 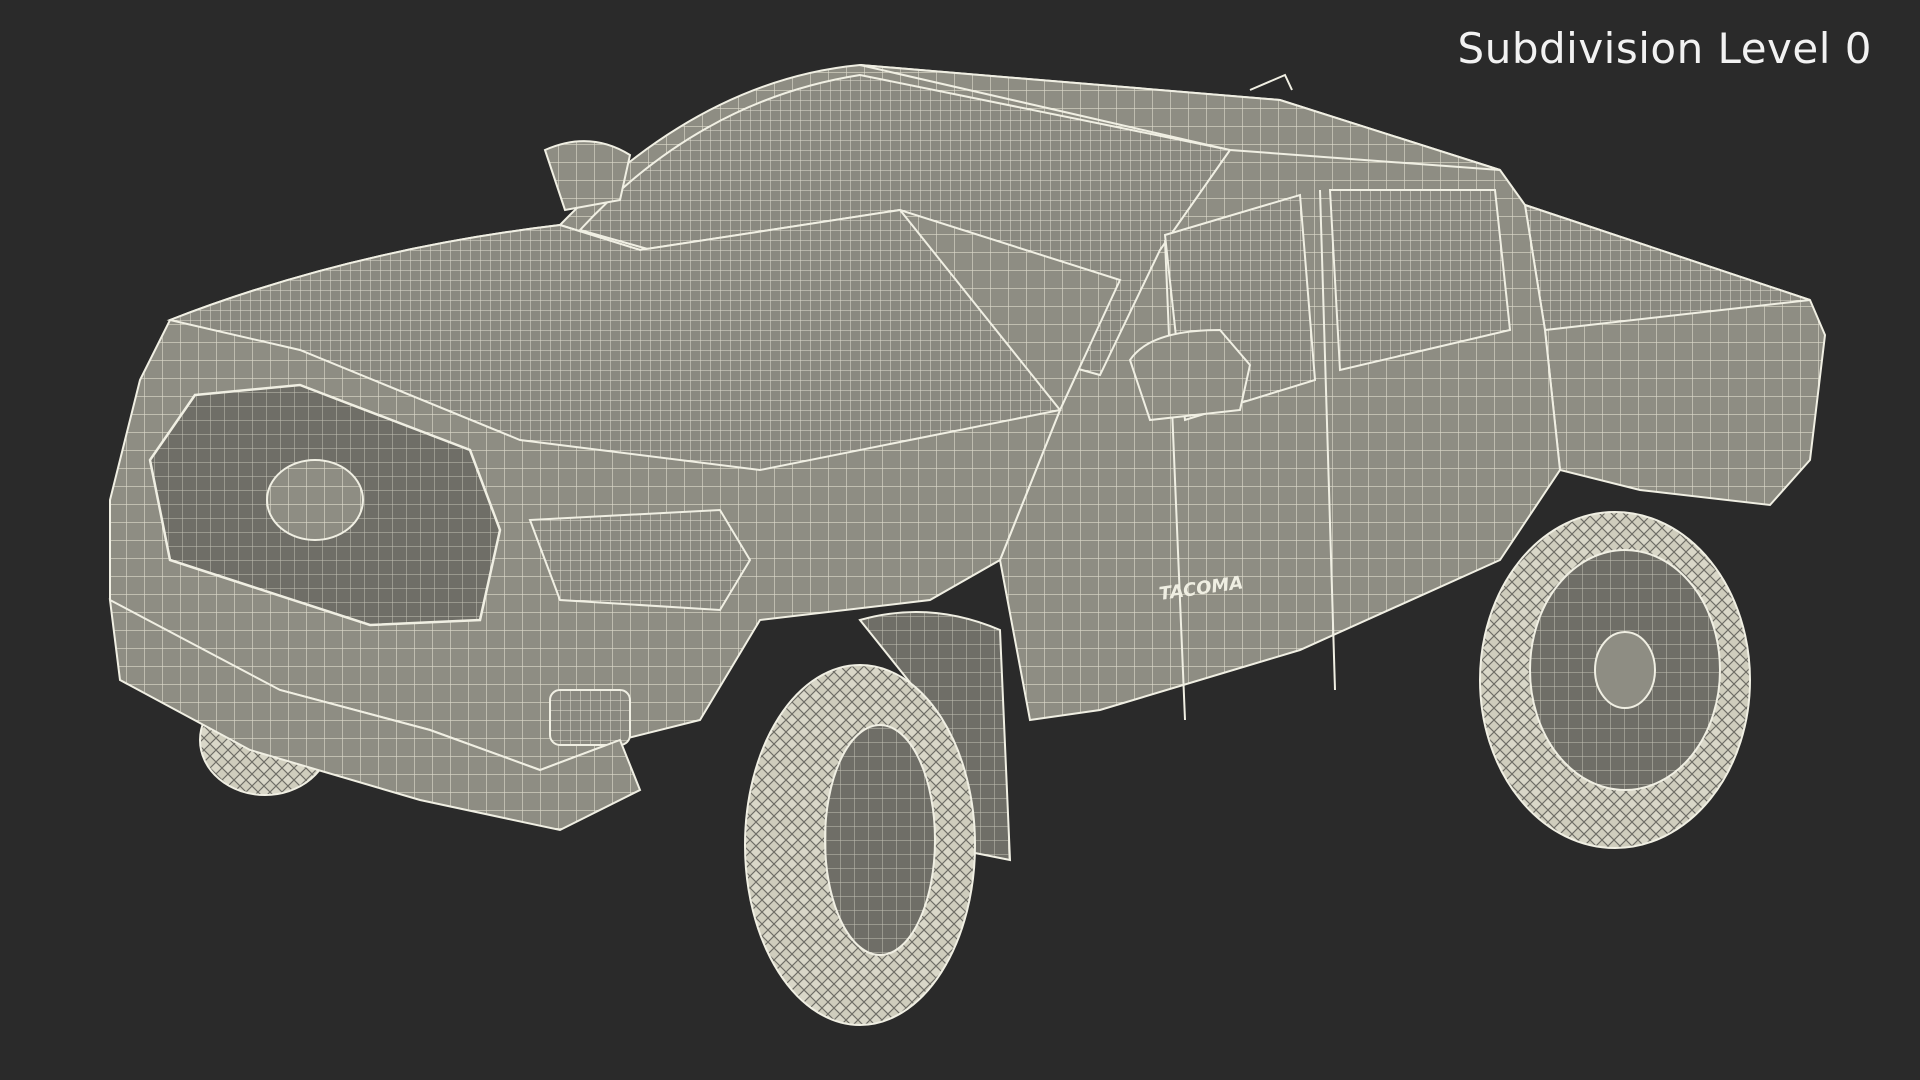 I want to click on front-right-wheel, so click(x=860, y=845).